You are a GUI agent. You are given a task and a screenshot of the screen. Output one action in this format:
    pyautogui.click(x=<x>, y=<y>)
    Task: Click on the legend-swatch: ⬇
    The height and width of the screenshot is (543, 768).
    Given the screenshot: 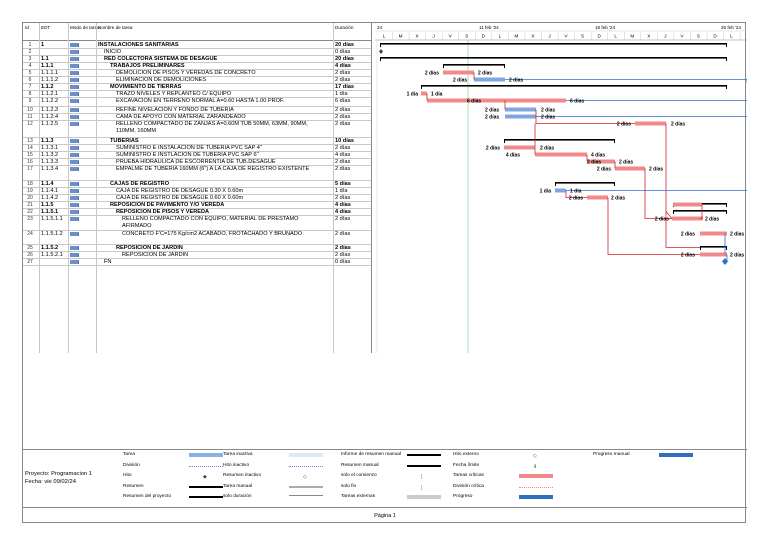 What is the action you would take?
    pyautogui.click(x=535, y=466)
    